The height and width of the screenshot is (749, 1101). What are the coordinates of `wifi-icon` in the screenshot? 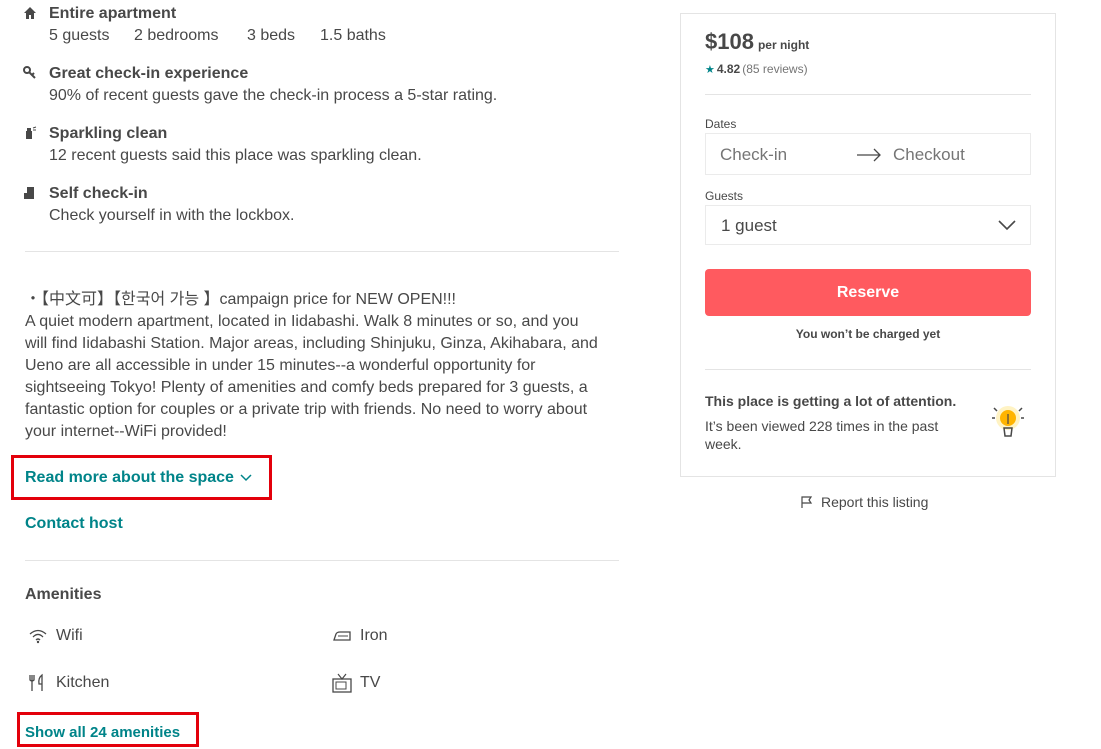 It's located at (38, 636).